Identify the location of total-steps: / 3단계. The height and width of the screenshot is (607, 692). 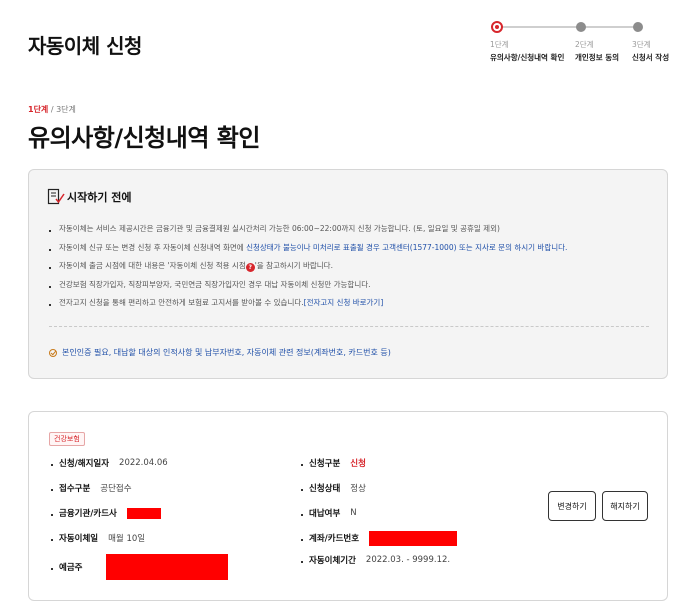
(62, 109).